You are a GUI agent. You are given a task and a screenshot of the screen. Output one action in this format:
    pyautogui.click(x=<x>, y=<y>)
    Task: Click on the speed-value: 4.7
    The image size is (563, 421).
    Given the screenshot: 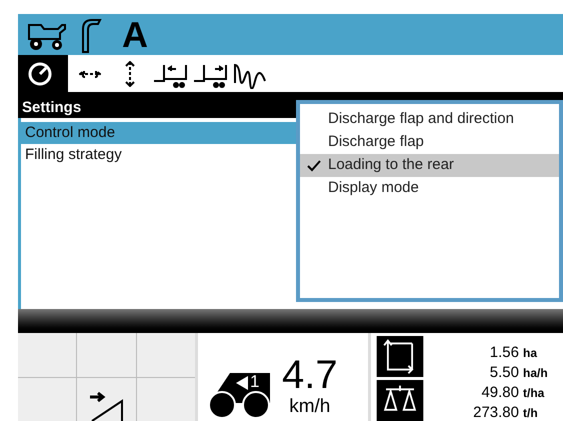 What is the action you would take?
    pyautogui.click(x=310, y=375)
    